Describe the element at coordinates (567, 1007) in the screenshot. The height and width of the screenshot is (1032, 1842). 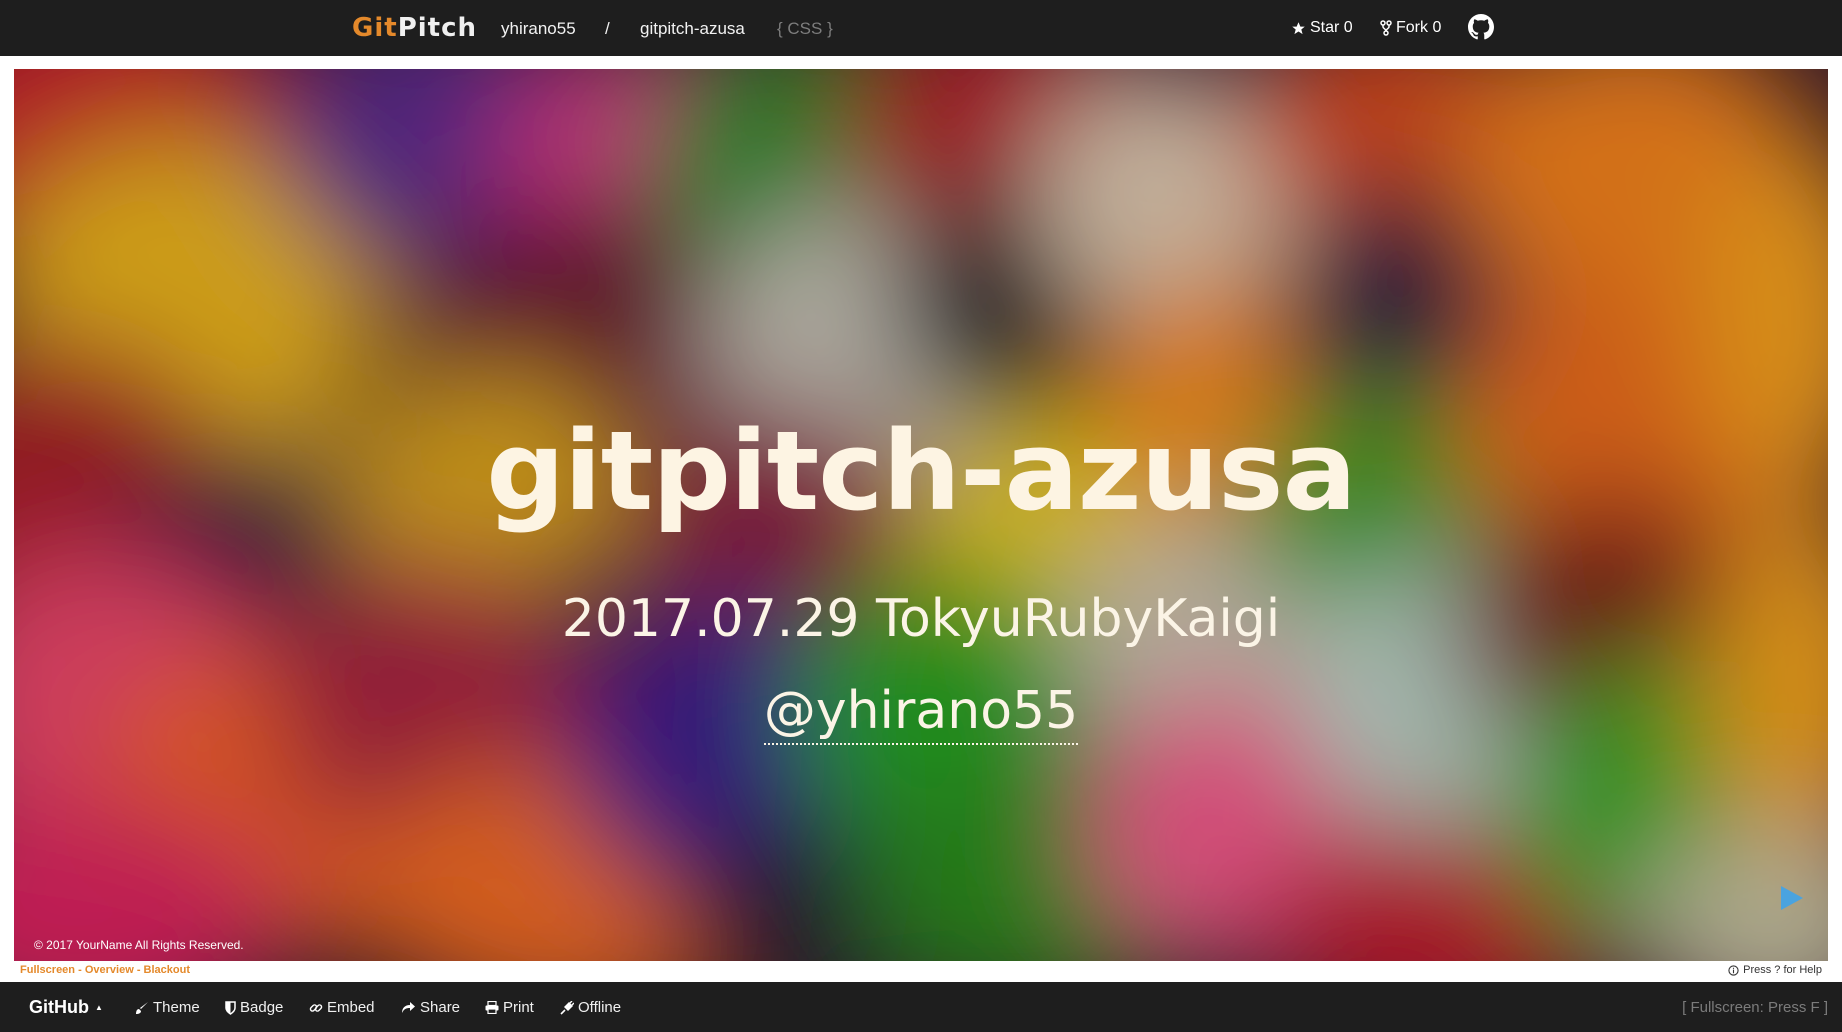
I see `plug-icon` at that location.